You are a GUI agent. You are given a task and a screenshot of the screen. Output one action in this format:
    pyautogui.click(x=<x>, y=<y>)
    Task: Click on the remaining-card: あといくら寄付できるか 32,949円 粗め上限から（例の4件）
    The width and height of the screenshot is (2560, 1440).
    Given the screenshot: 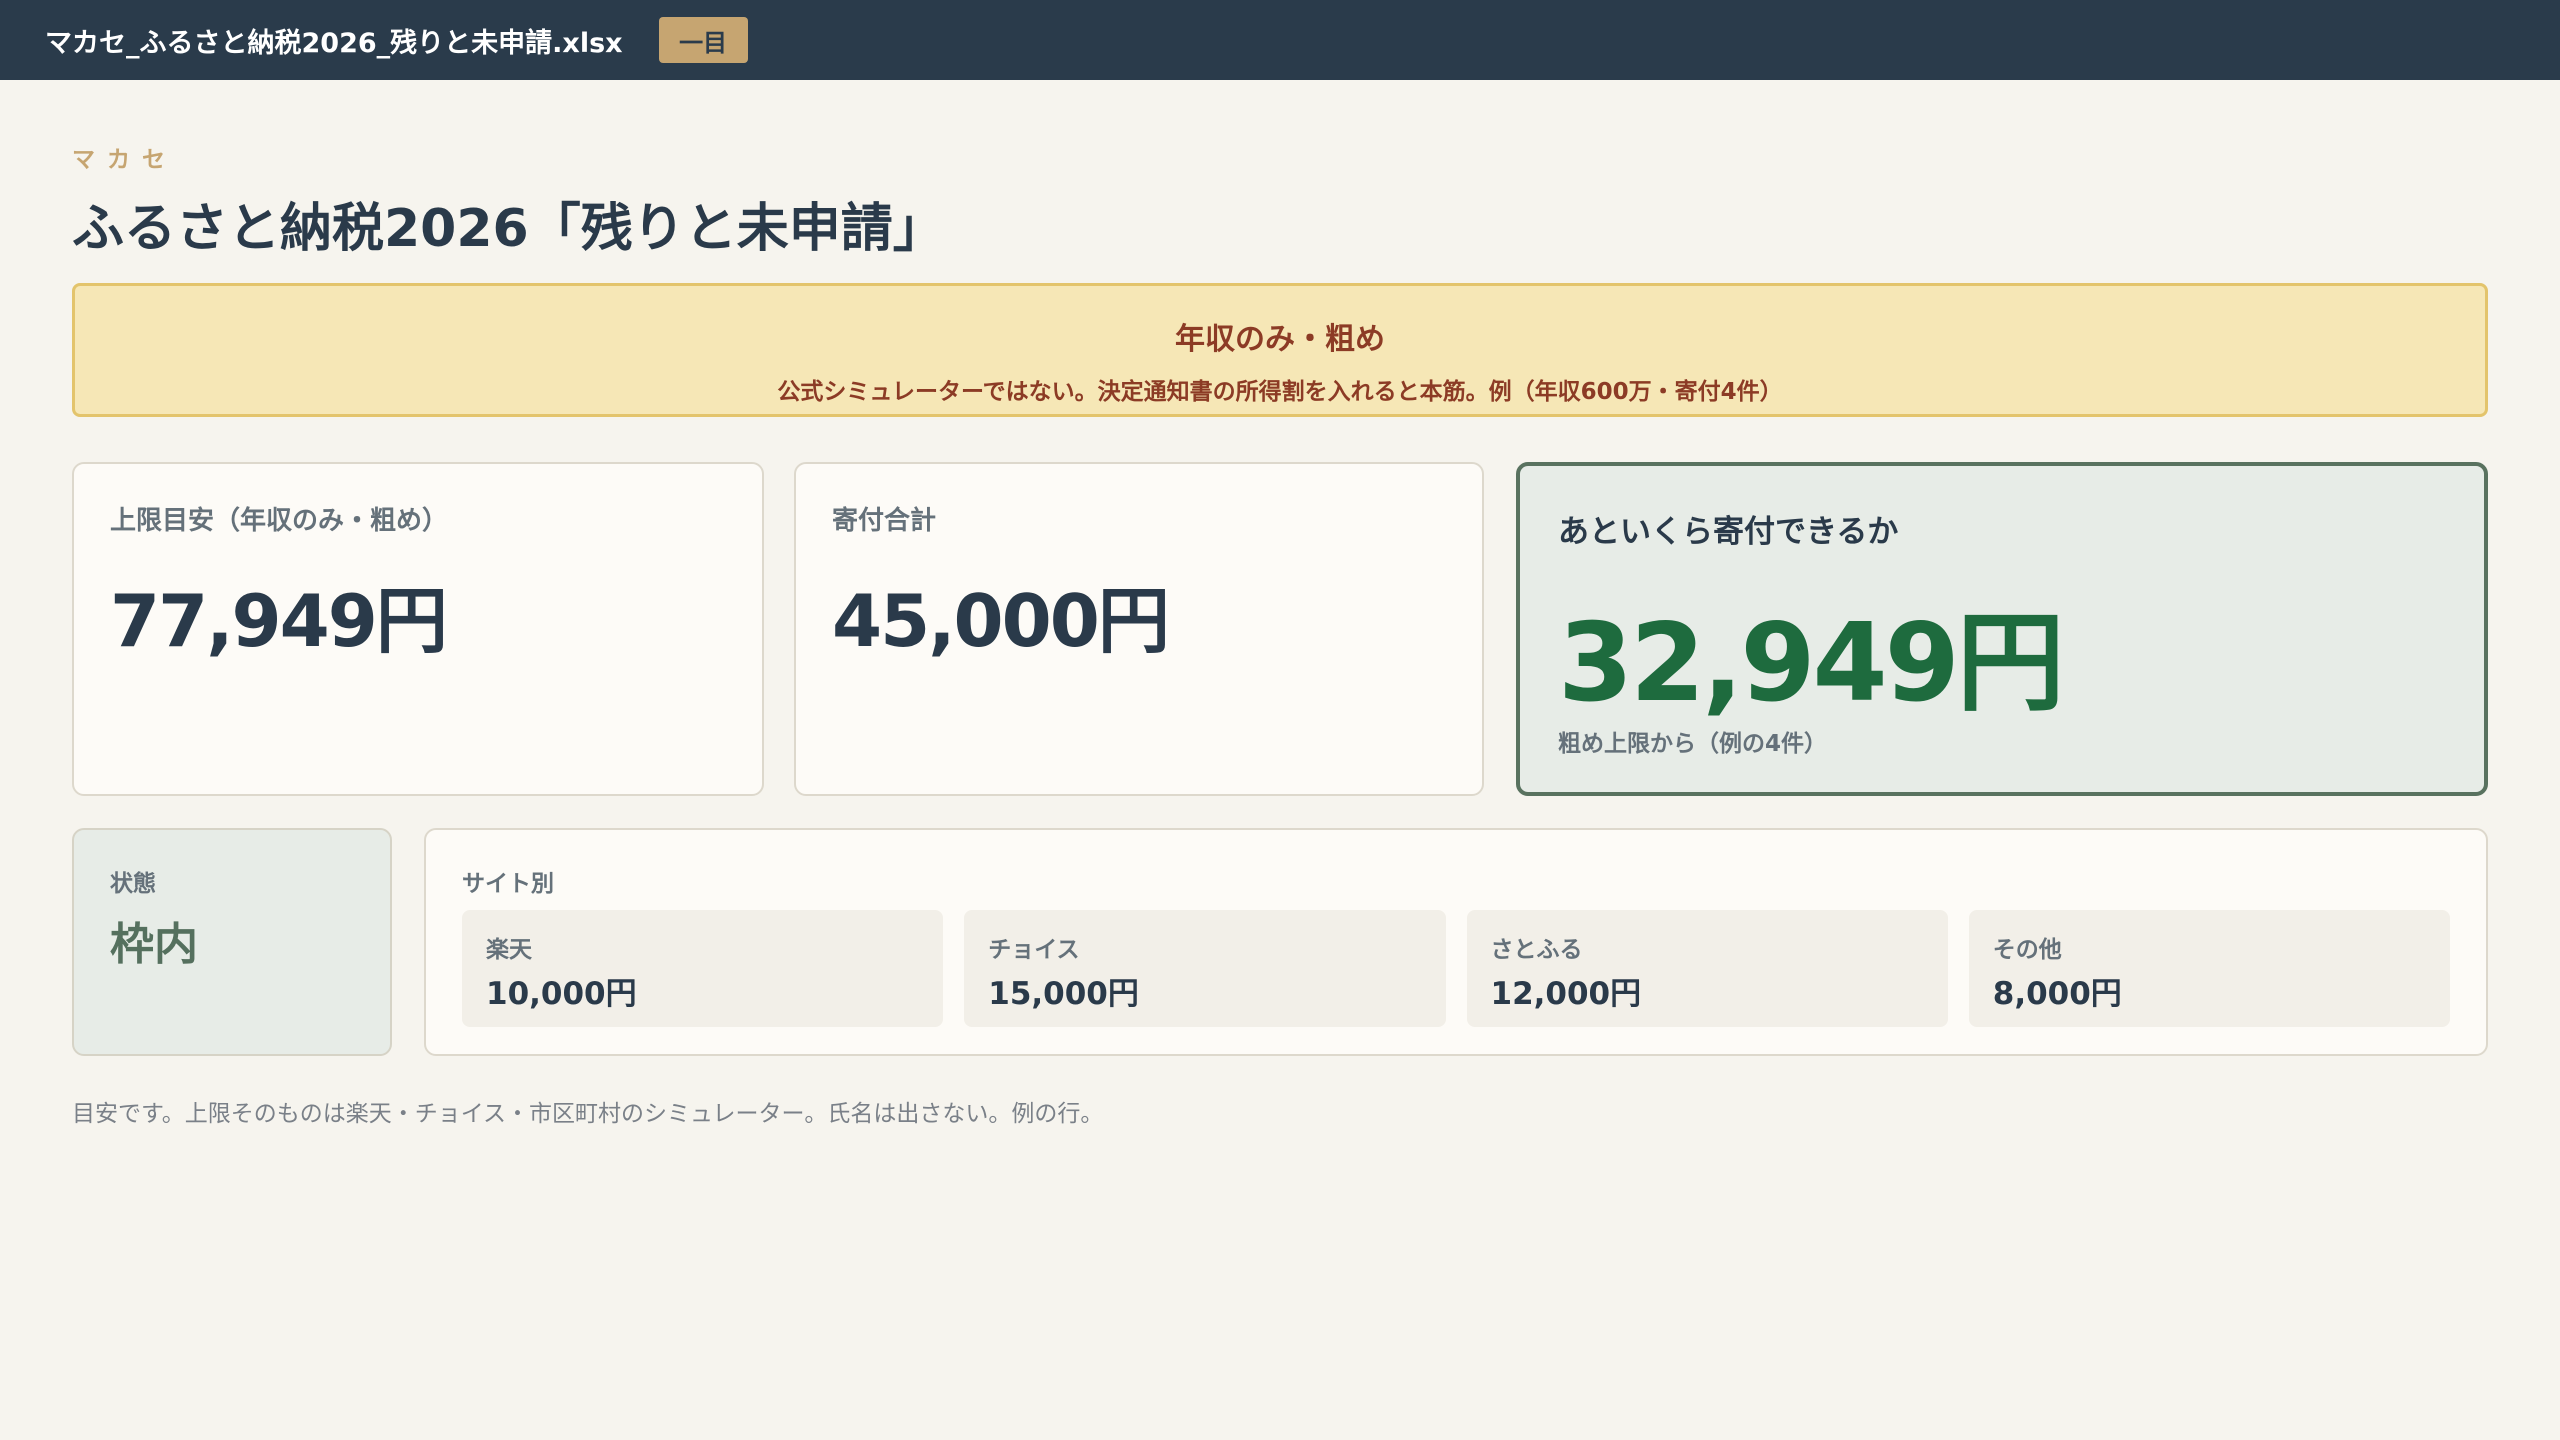 What is the action you would take?
    pyautogui.click(x=2002, y=629)
    